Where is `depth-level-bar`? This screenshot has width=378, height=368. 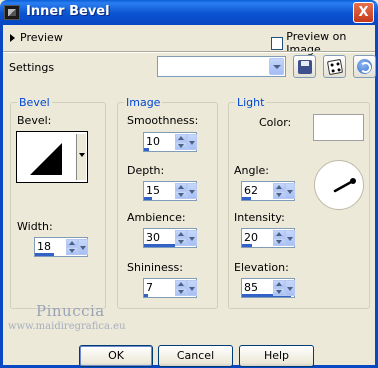
depth-level-bar is located at coordinates (148, 198).